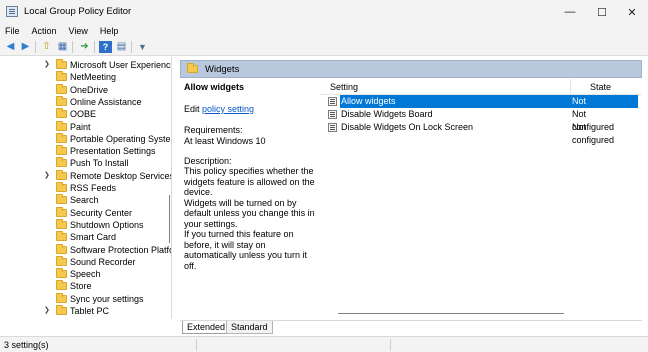 The height and width of the screenshot is (352, 648). I want to click on menu-help: Help, so click(109, 31).